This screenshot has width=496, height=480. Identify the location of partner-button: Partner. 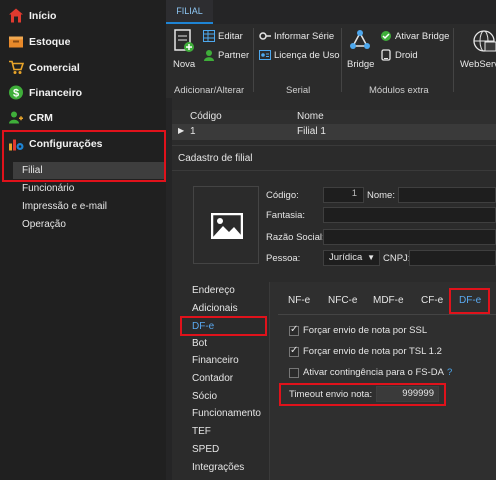
(233, 55).